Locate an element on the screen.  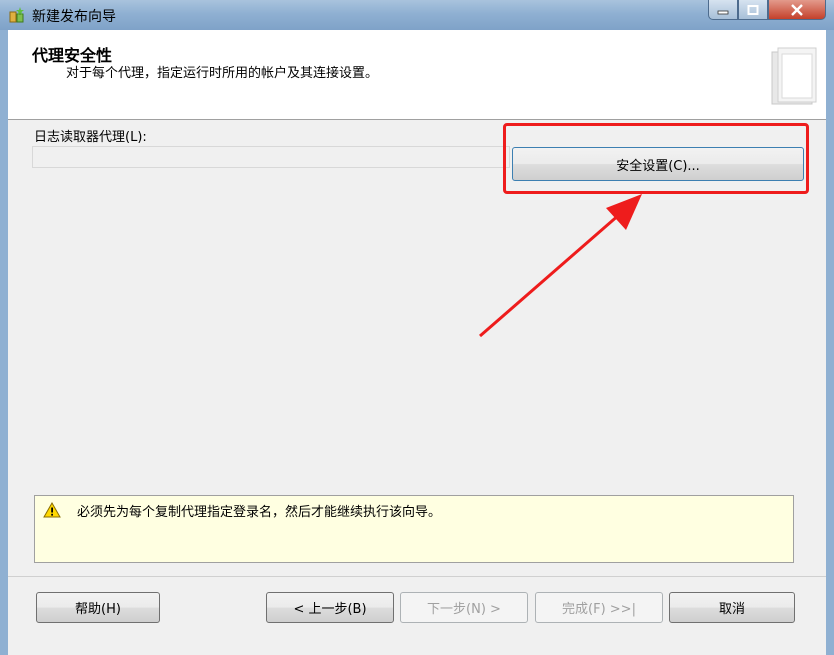
log-reader-agent-field is located at coordinates (271, 157).